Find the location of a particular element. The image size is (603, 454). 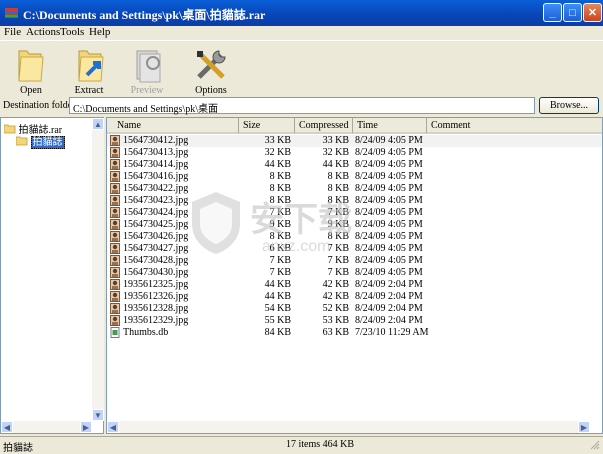

menu-bar: File Actions Tools Help is located at coordinates (301, 33).